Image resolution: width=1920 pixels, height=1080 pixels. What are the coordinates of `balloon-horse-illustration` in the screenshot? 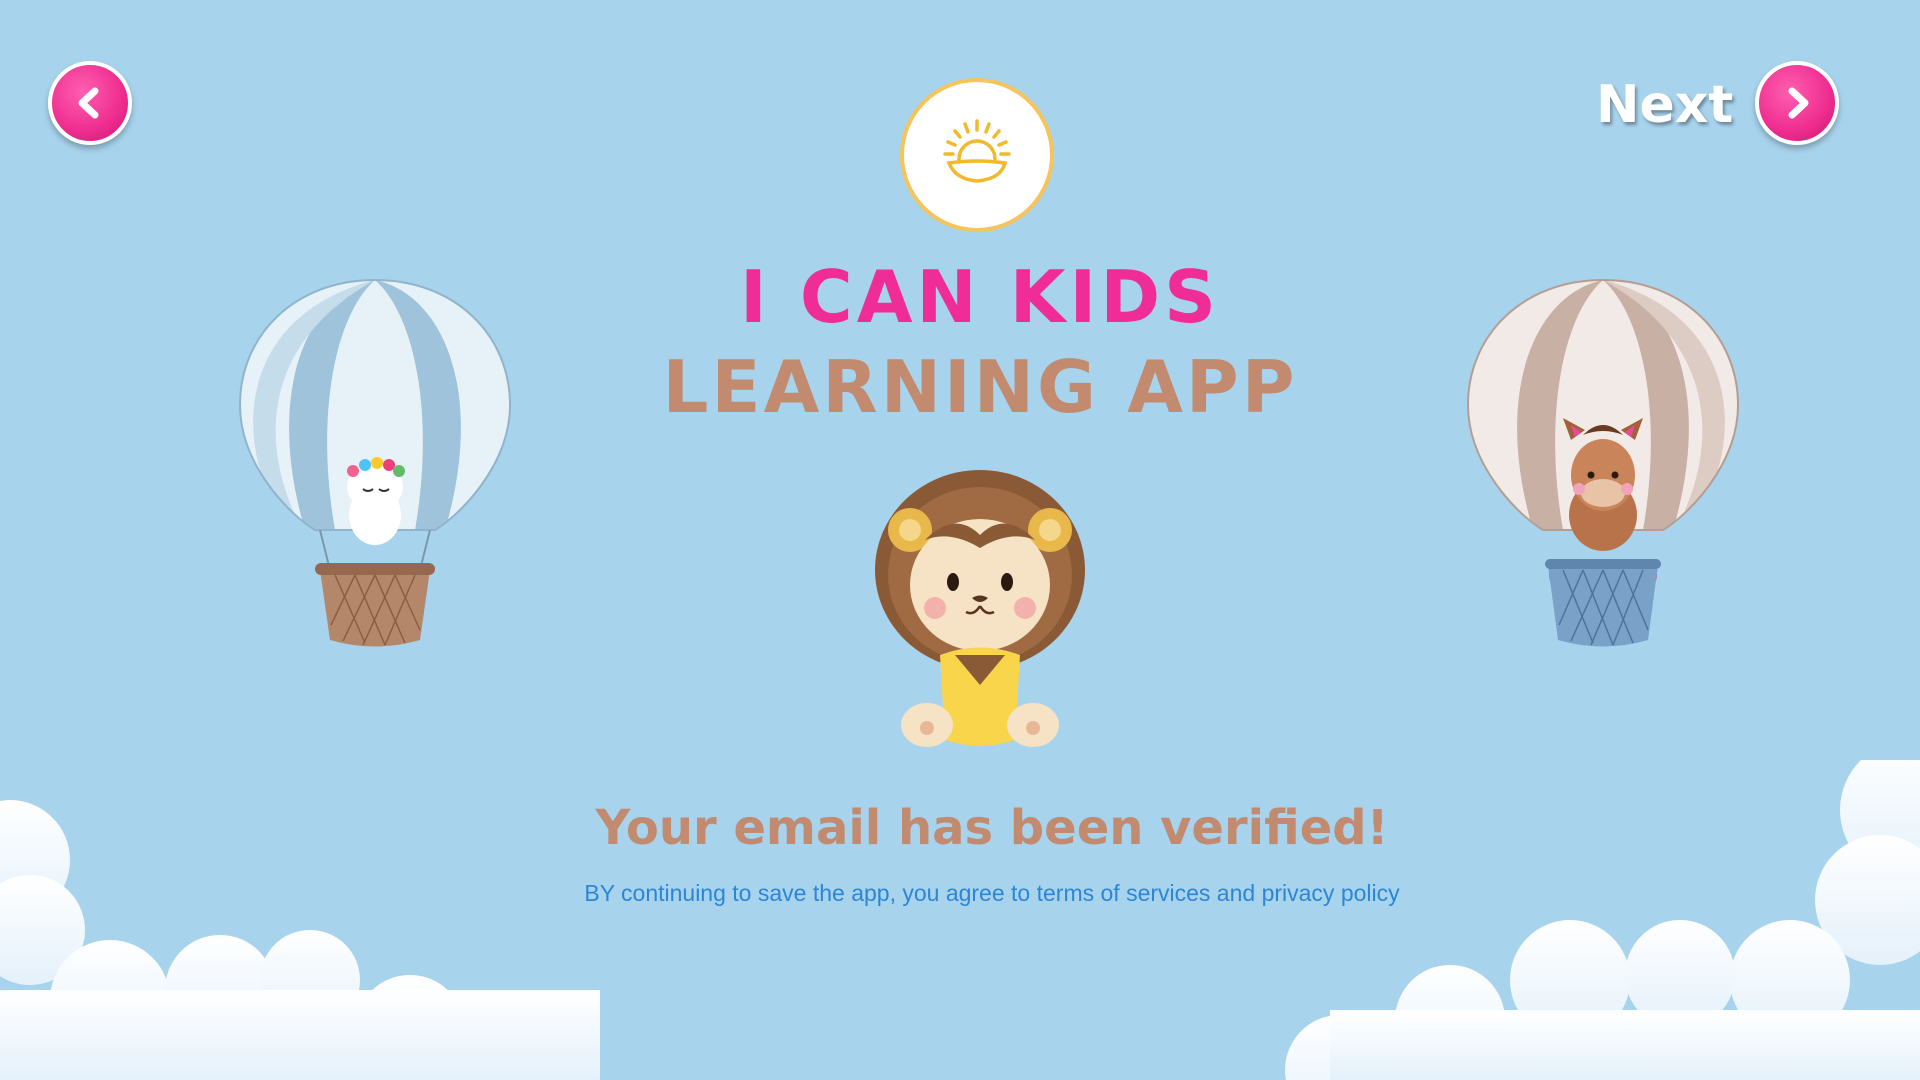 It's located at (1603, 462).